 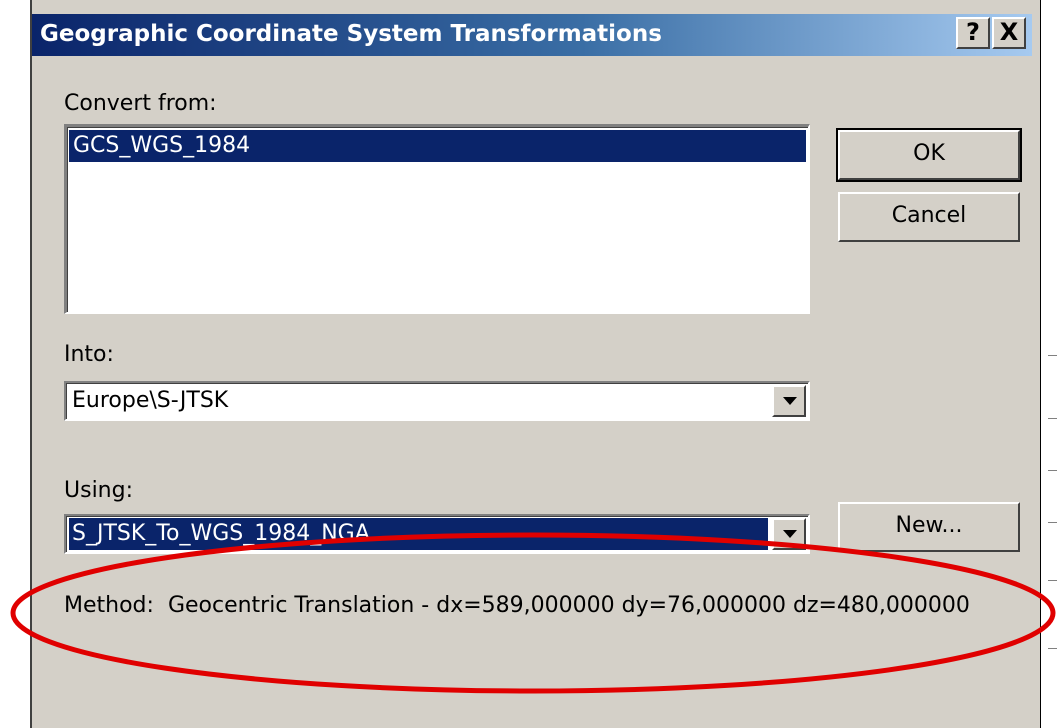 What do you see at coordinates (437, 146) in the screenshot?
I see `list-item: GCS_WGS_1984` at bounding box center [437, 146].